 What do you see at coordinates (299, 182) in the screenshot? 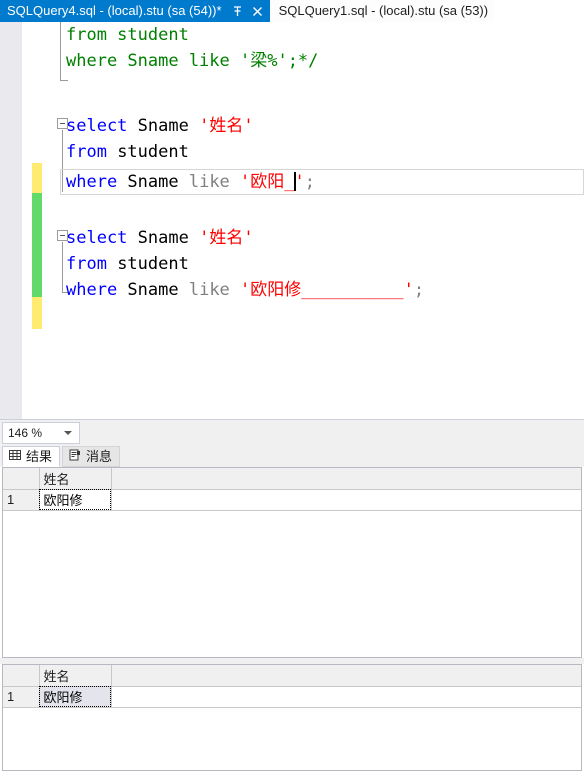
I see `code-token: '` at bounding box center [299, 182].